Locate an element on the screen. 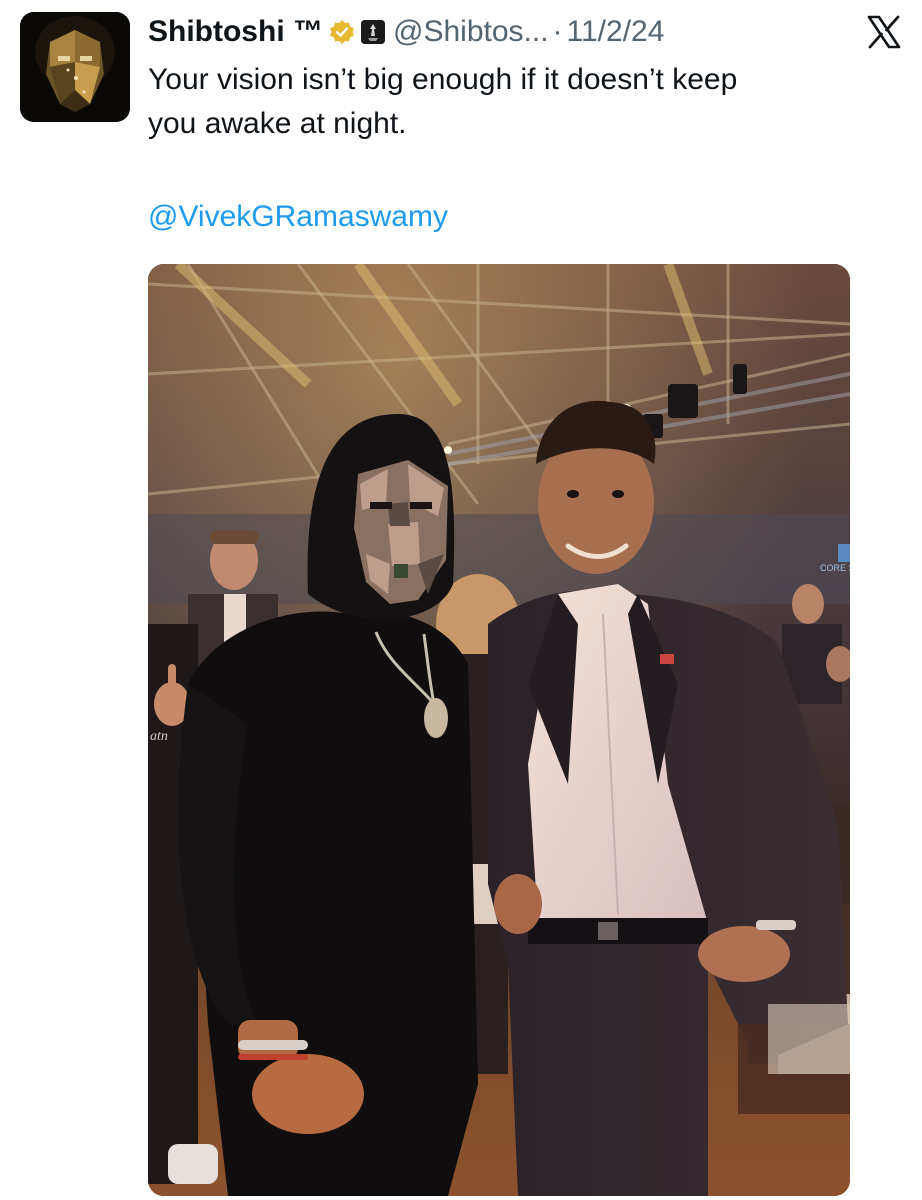 Image resolution: width=922 pixels, height=1200 pixels. author-avatar is located at coordinates (75, 67).